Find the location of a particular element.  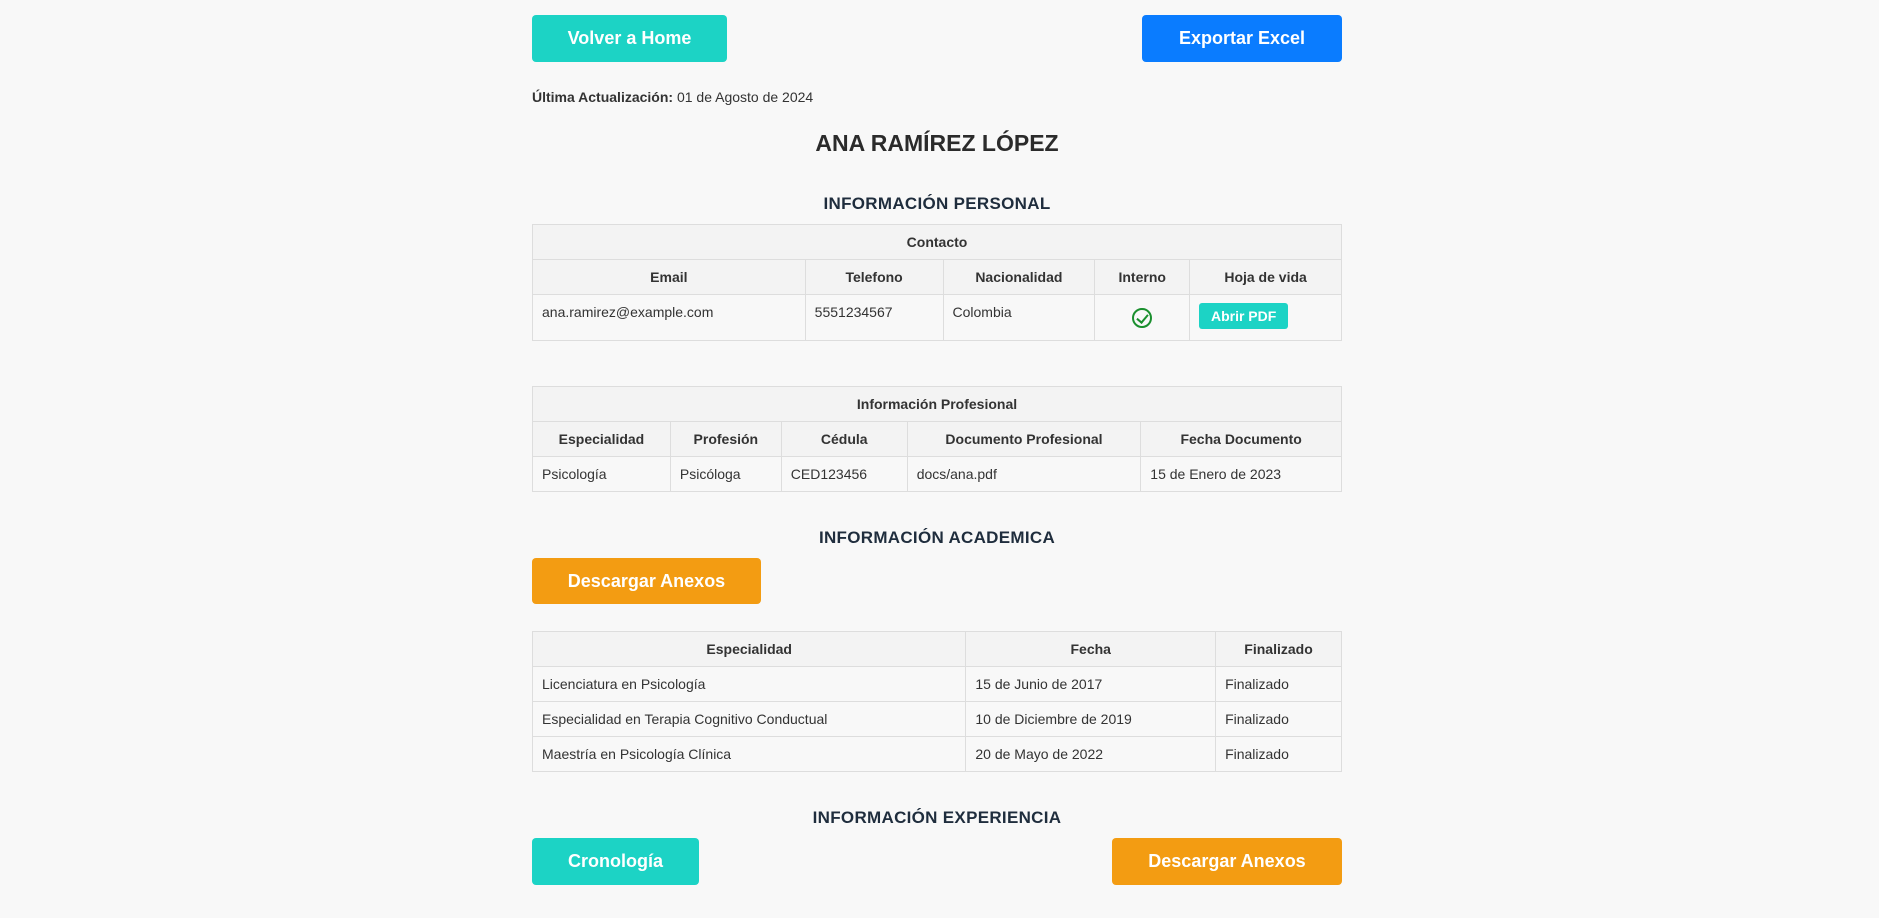

academic-date-cell: 15 de Junio de 2017 is located at coordinates (1091, 684).